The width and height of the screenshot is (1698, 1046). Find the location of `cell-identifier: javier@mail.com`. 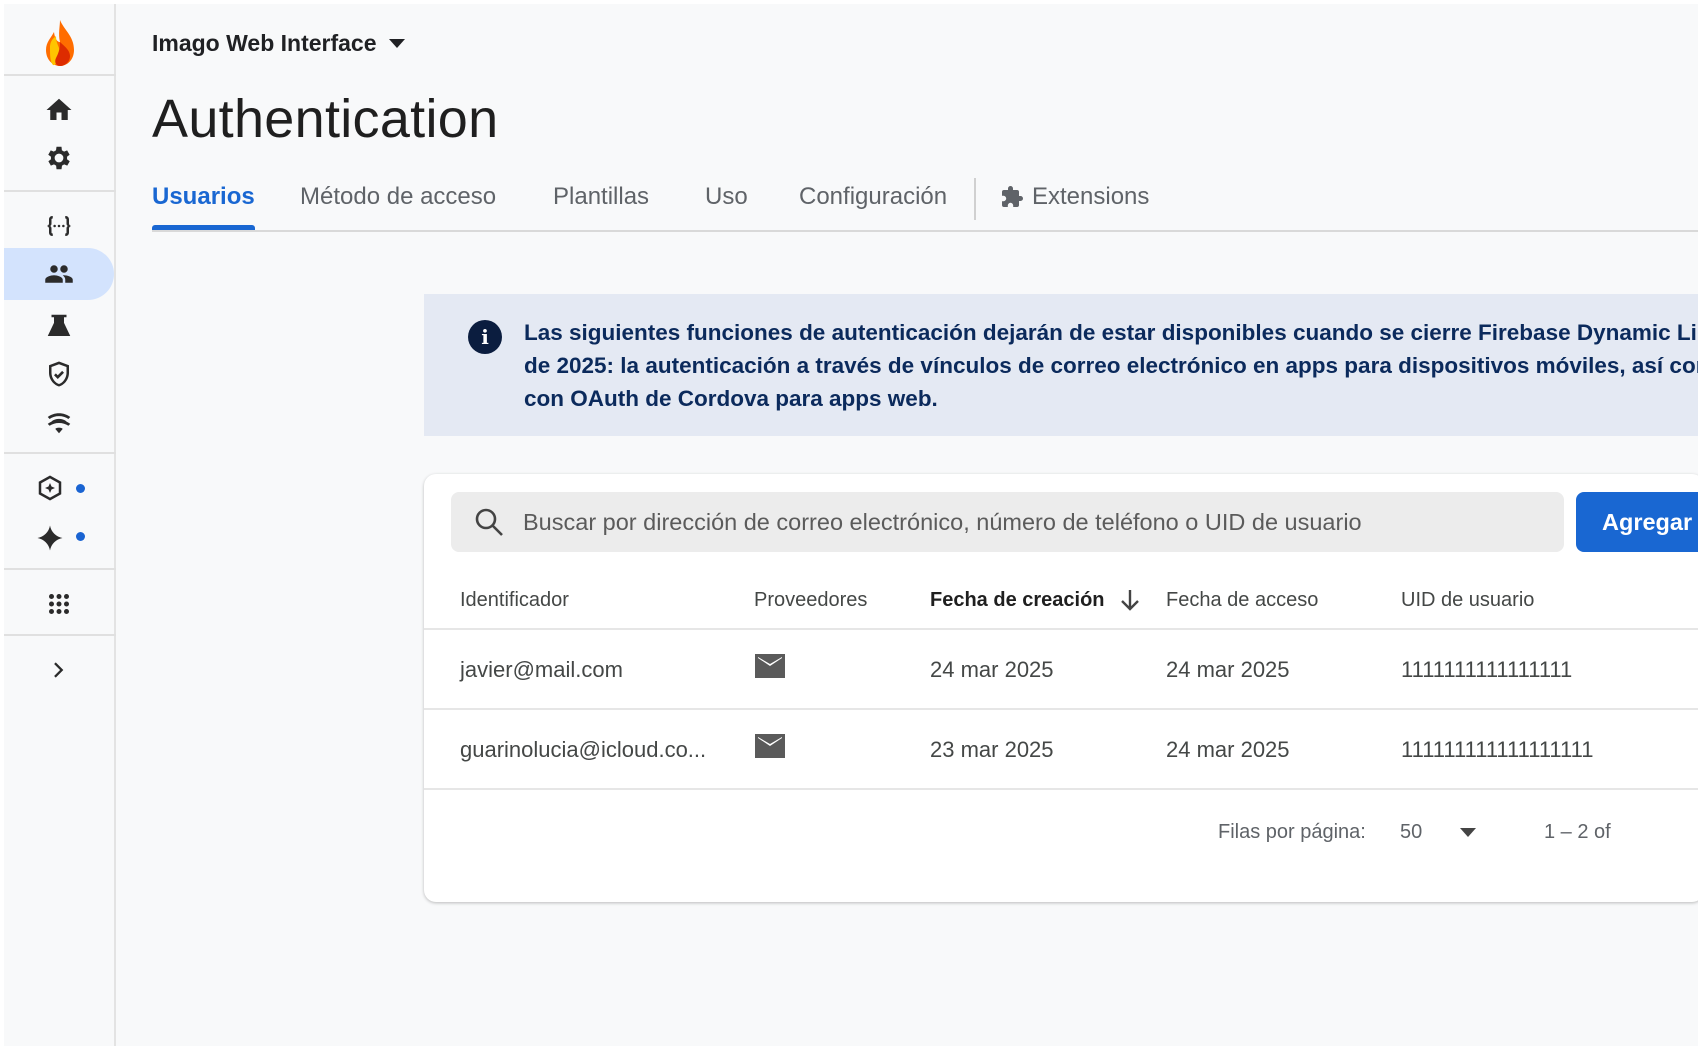

cell-identifier: javier@mail.com is located at coordinates (541, 669).